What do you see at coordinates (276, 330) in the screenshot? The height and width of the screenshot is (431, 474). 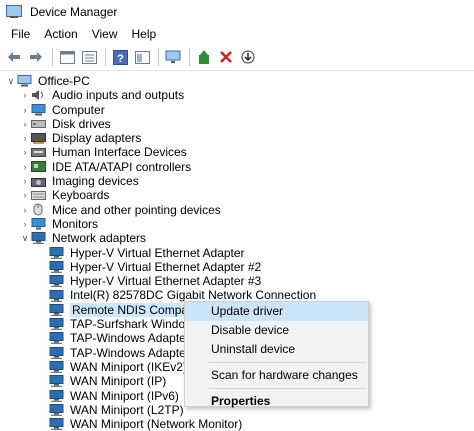 I see `context-item-disable-device: Disable device` at bounding box center [276, 330].